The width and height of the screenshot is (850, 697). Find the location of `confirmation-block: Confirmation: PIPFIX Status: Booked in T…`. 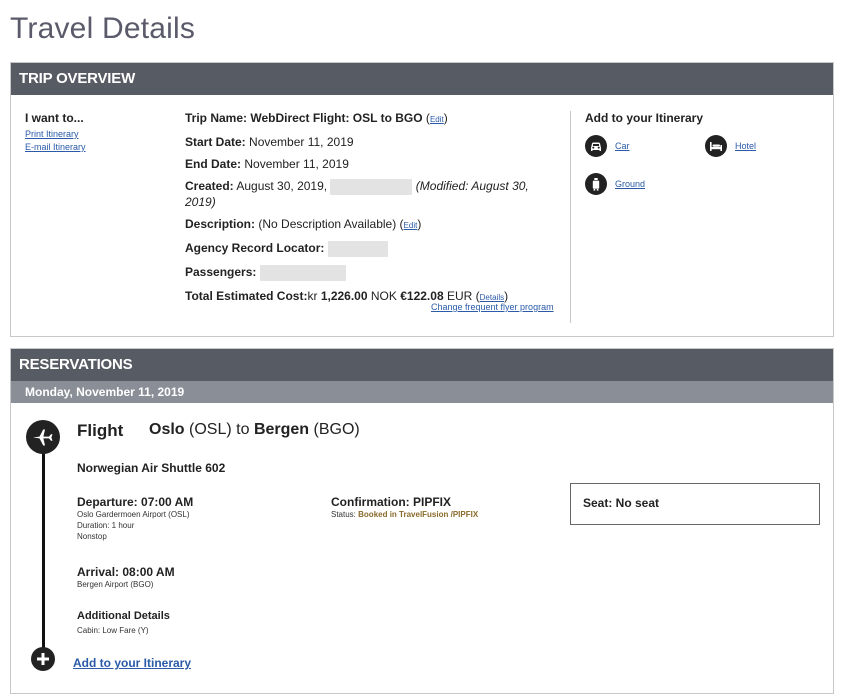

confirmation-block: Confirmation: PIPFIX Status: Booked in T… is located at coordinates (404, 507).